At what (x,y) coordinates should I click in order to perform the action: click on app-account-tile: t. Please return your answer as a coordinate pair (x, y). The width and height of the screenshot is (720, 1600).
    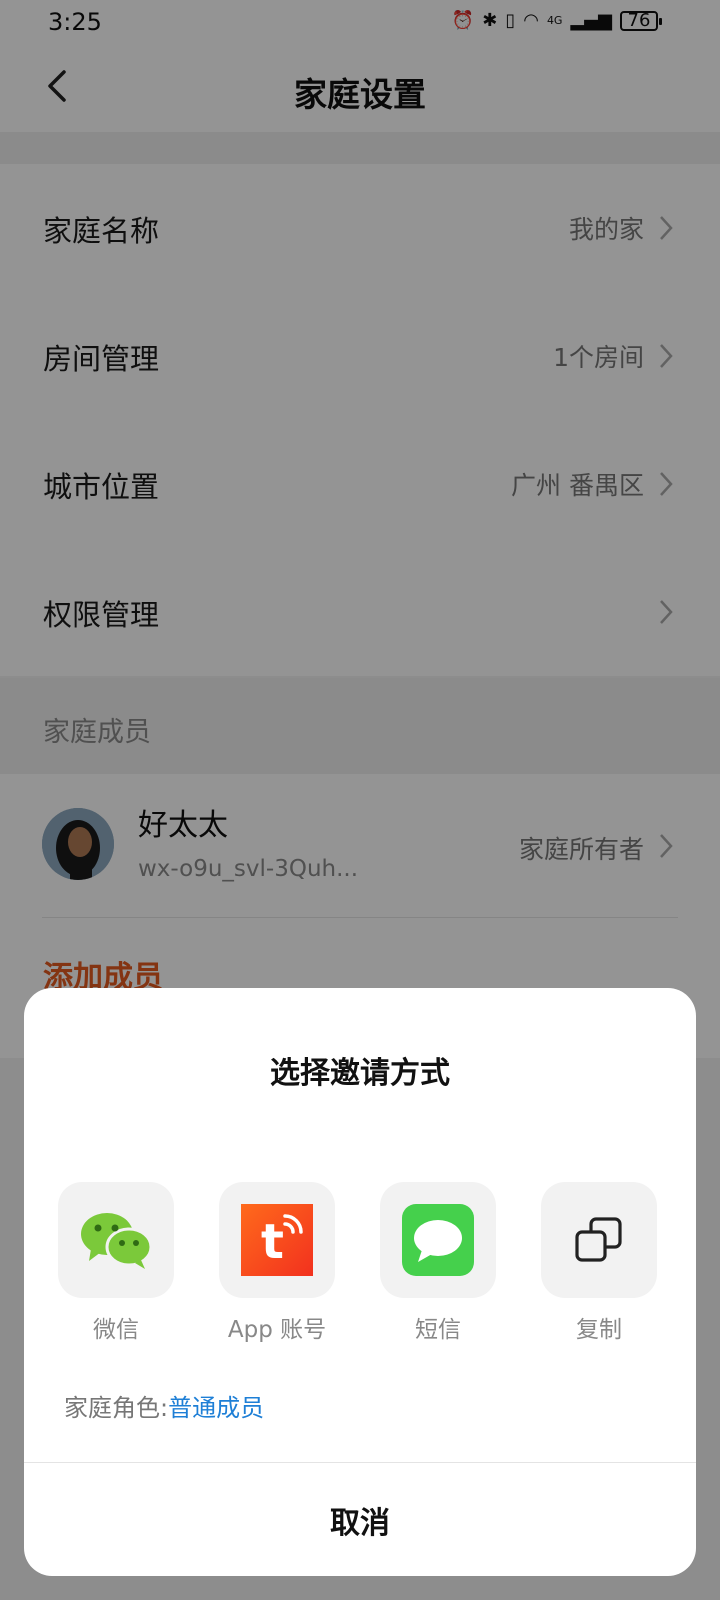
    Looking at the image, I should click on (277, 1240).